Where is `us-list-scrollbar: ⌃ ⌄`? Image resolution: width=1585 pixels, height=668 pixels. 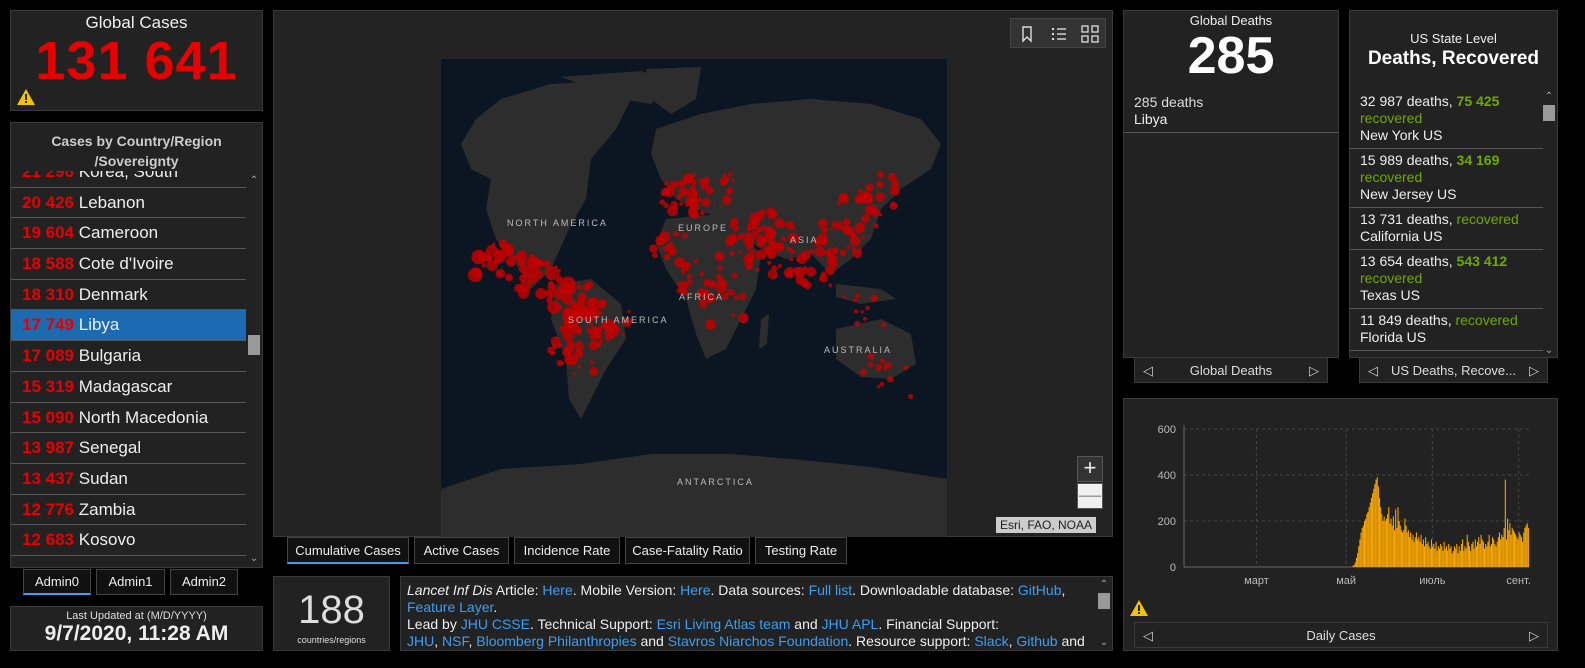 us-list-scrollbar: ⌃ ⌄ is located at coordinates (1549, 224).